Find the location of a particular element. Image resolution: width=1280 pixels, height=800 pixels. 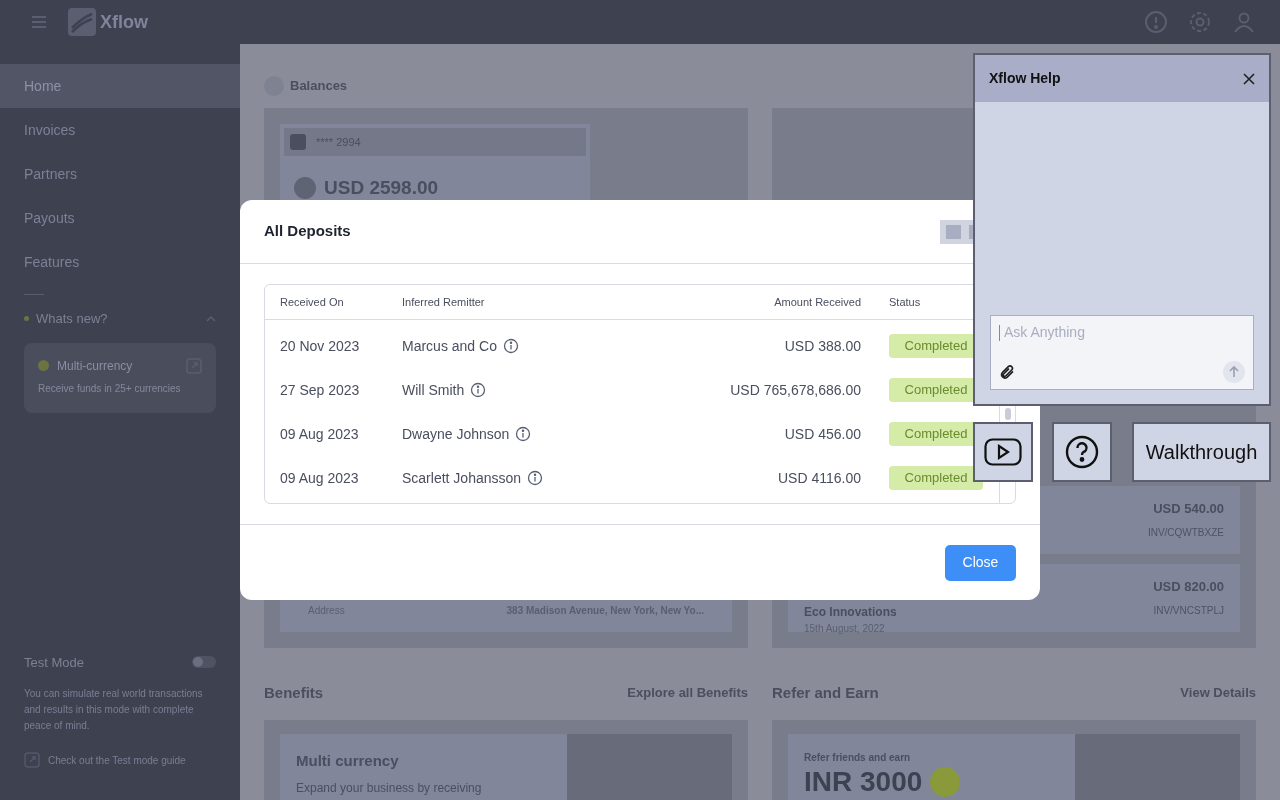

table-cell-text: USD 4116.00 is located at coordinates (819, 478).